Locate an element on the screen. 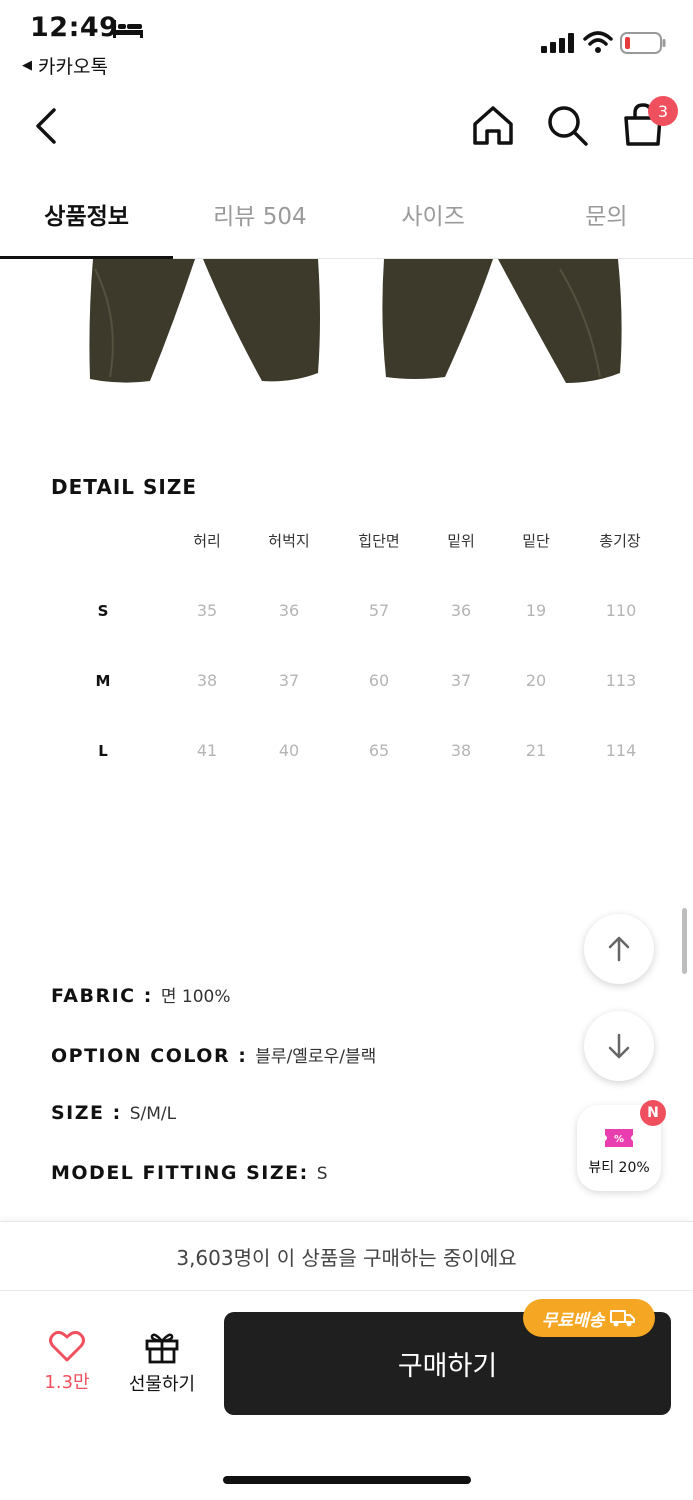 This screenshot has width=693, height=1500. col-header-waist: 허리 is located at coordinates (207, 541).